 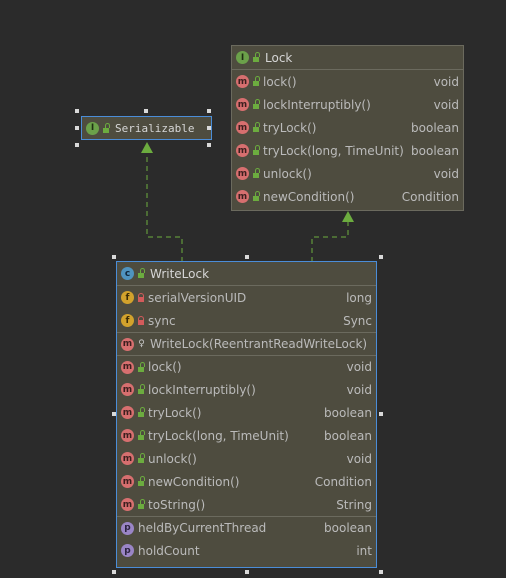 What do you see at coordinates (259, 344) in the screenshot?
I see `constructor-name: WriteLock(ReentrantReadWriteLock)` at bounding box center [259, 344].